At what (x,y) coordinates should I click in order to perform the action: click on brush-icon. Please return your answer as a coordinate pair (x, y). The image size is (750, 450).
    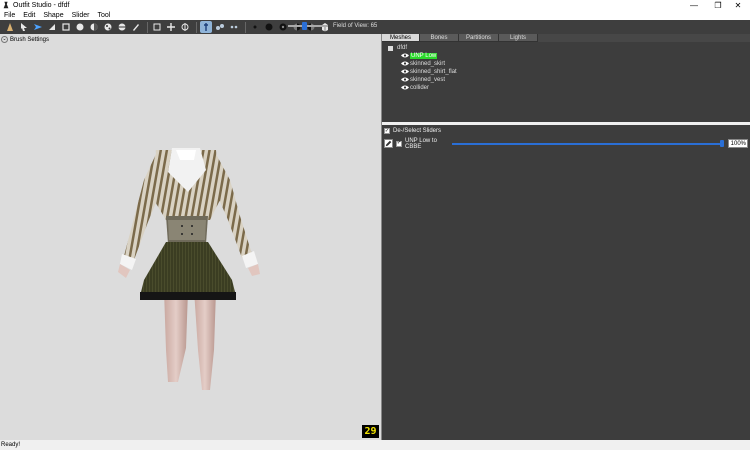
    Looking at the image, I should click on (10, 27).